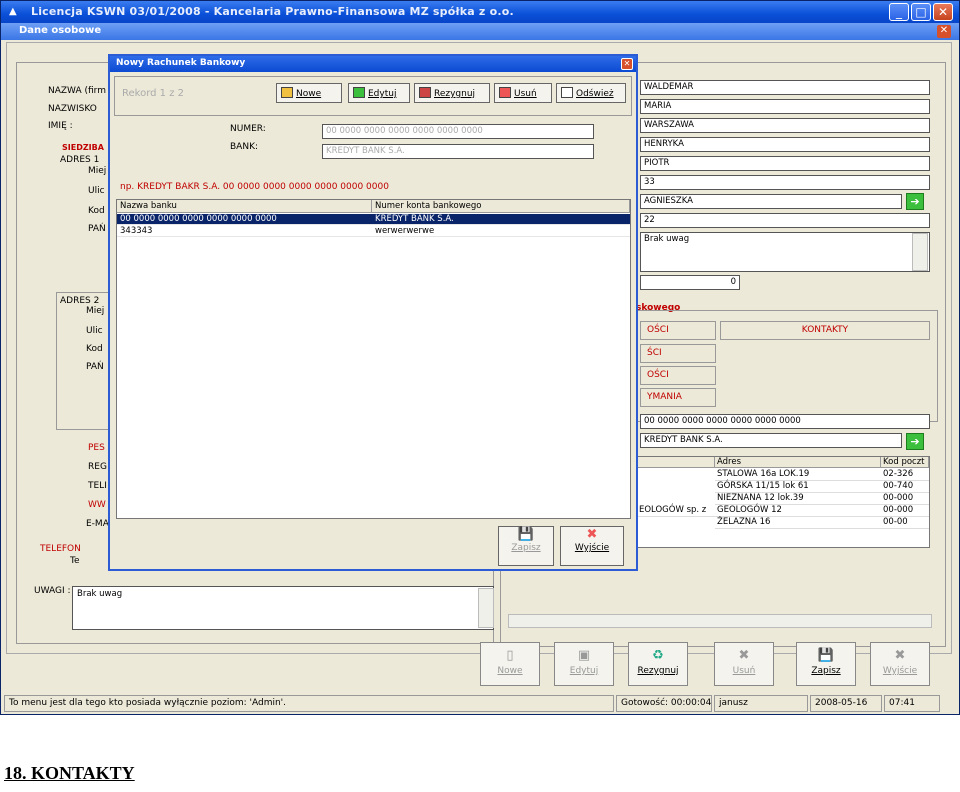 The height and width of the screenshot is (792, 960). I want to click on table-row: ŻELAZNA 16, so click(798, 523).